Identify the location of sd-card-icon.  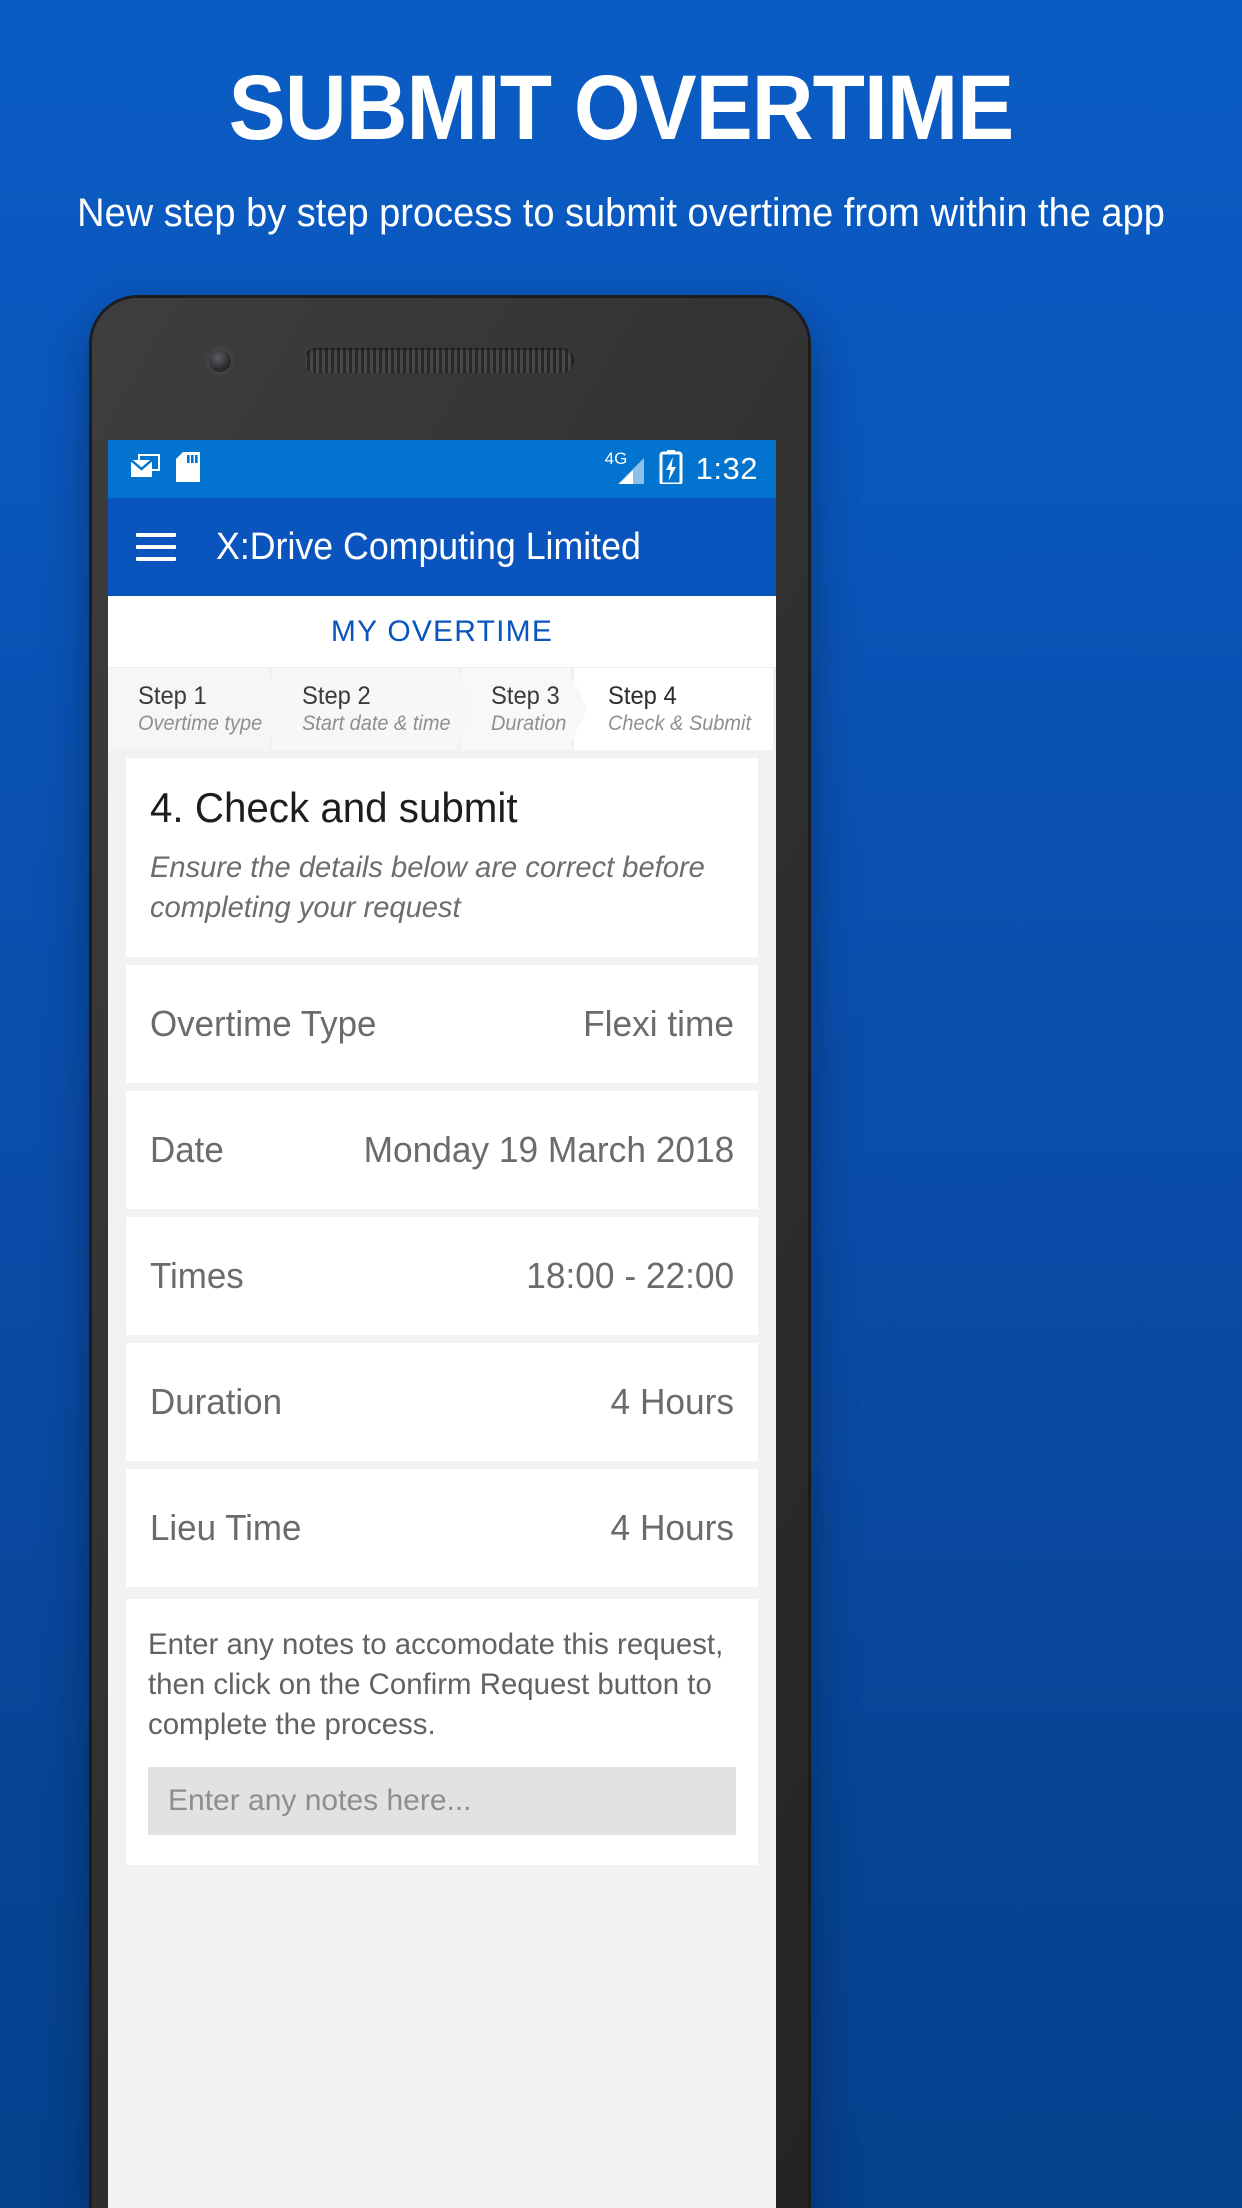
(188, 469).